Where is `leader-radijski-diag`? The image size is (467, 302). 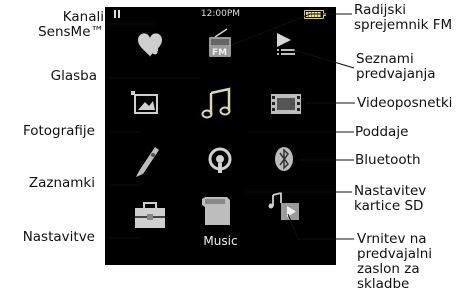 leader-radijski-diag is located at coordinates (271, 29).